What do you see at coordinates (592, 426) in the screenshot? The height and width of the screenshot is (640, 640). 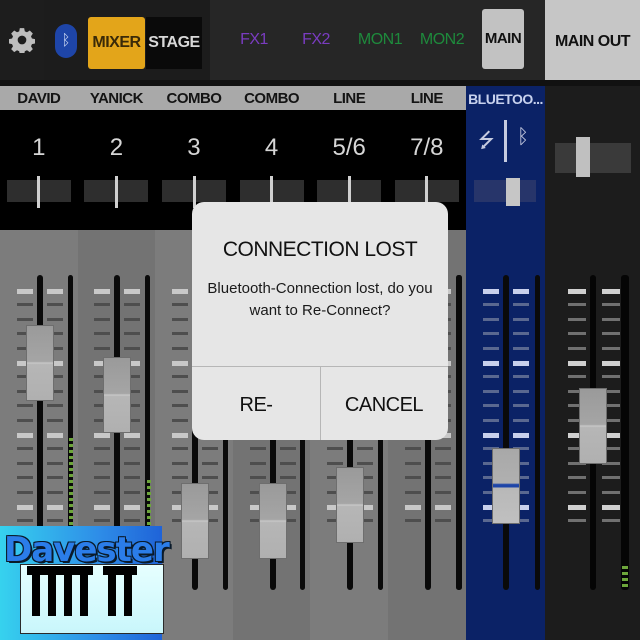 I see `main-out-fader-knob` at bounding box center [592, 426].